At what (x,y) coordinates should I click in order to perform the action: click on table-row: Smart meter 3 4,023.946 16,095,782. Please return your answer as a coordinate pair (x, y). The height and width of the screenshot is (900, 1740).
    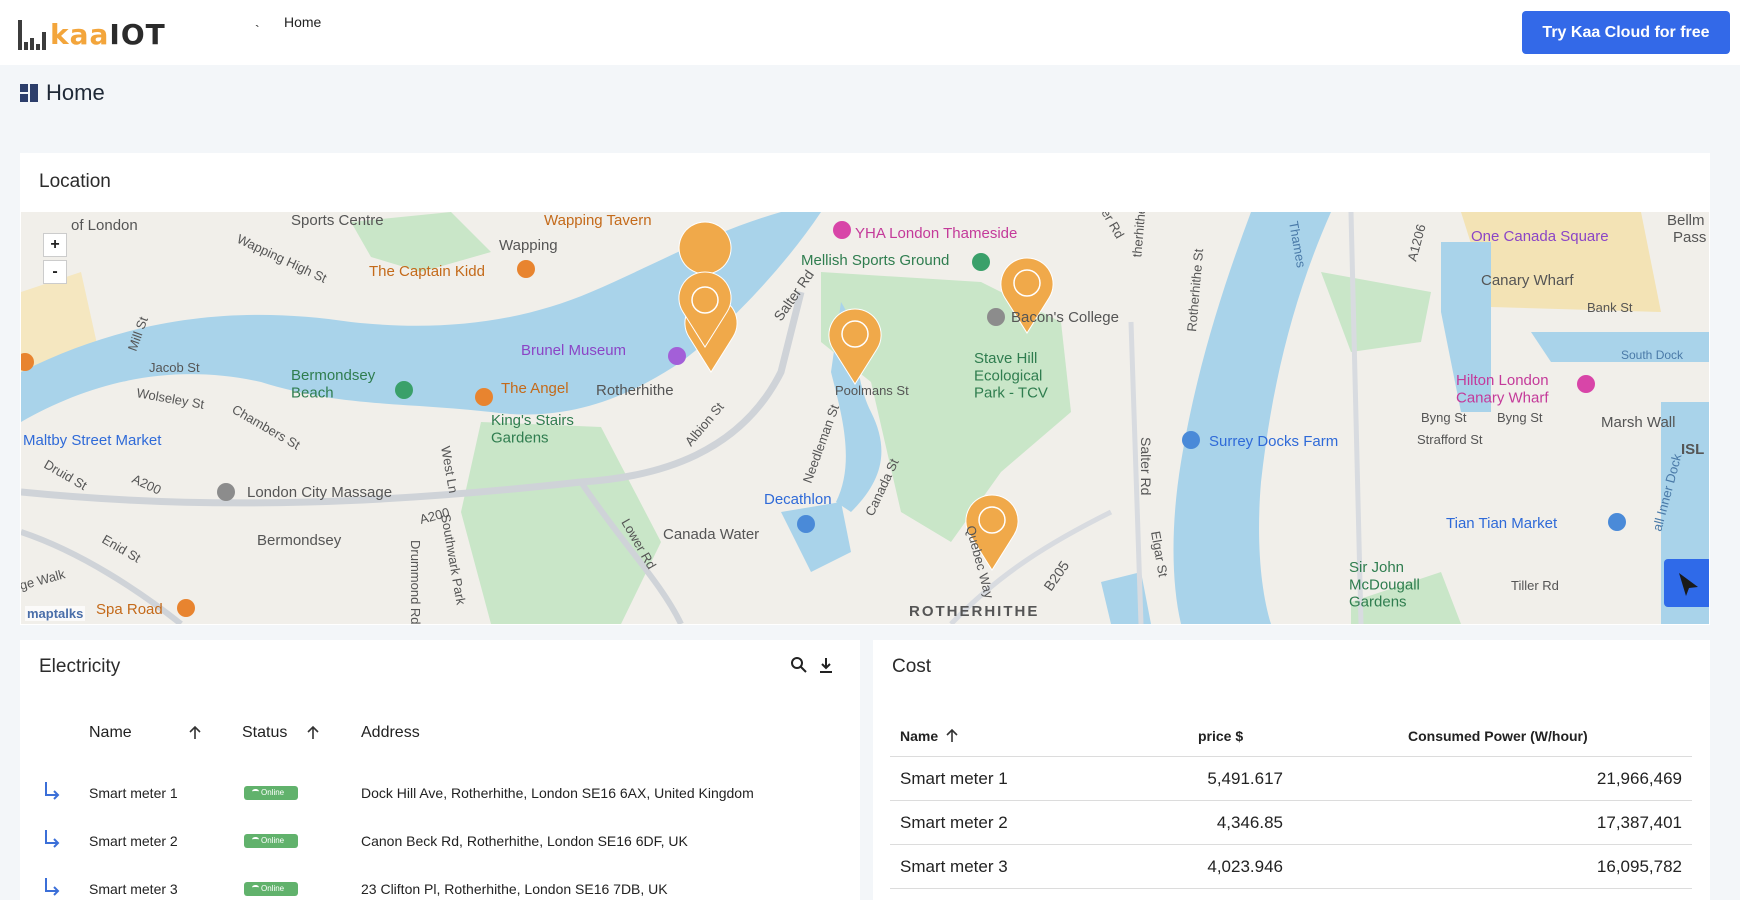
    Looking at the image, I should click on (1291, 866).